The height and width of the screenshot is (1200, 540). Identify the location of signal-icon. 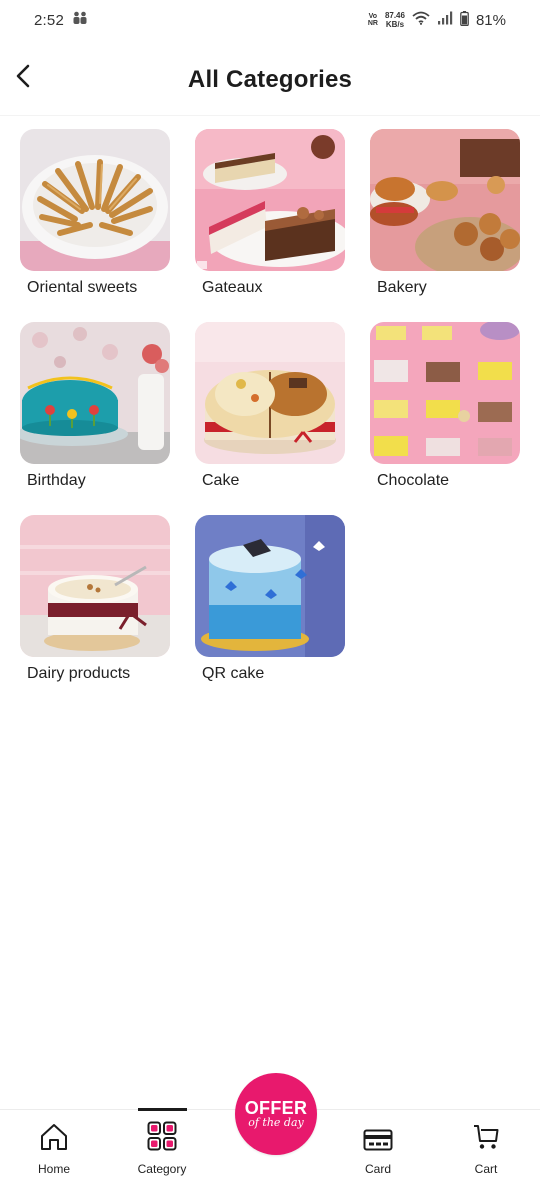
(445, 20).